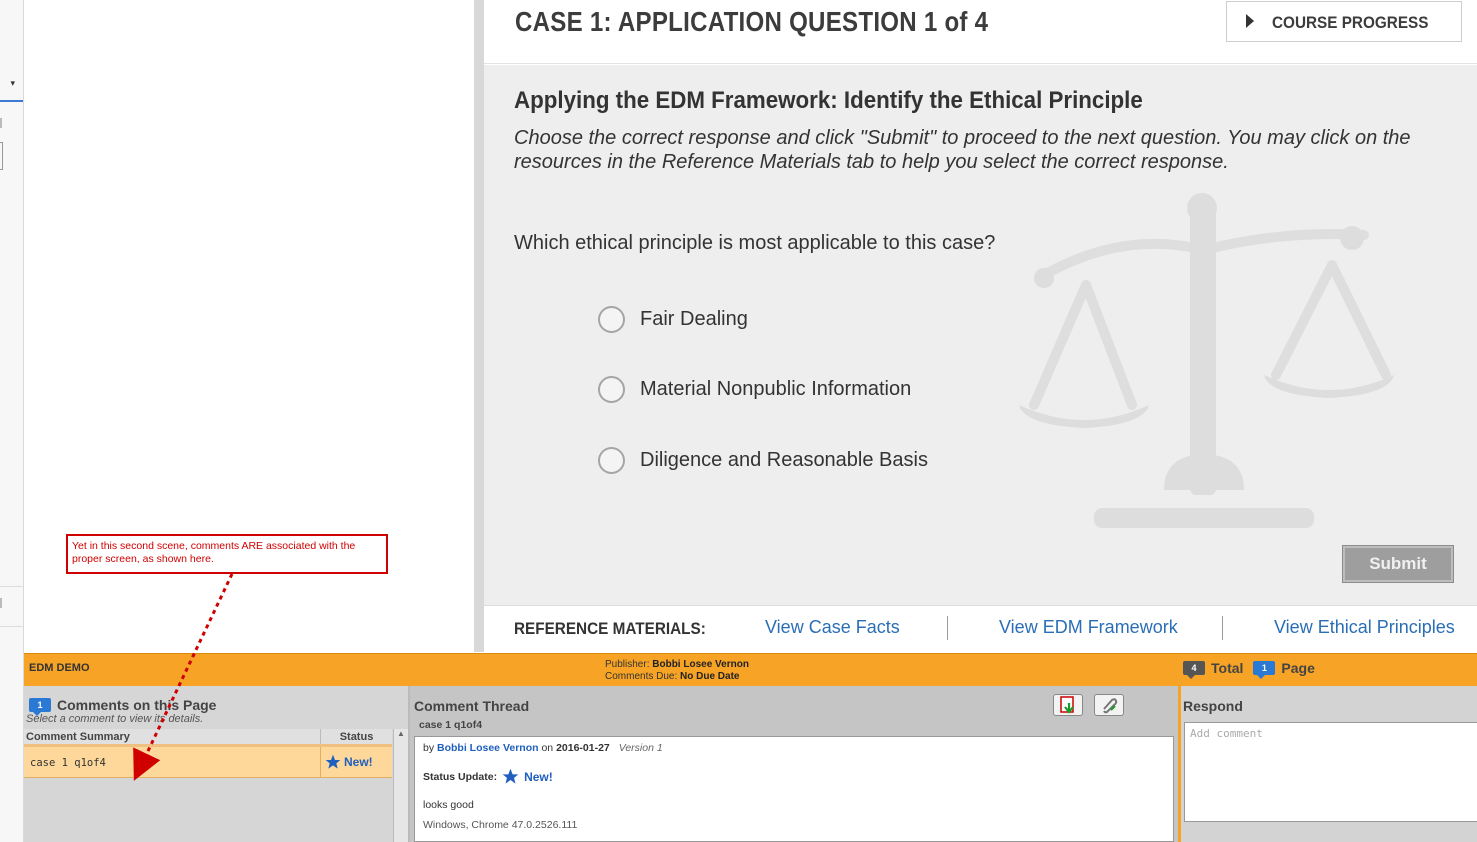 Image resolution: width=1477 pixels, height=842 pixels. I want to click on by-label: by, so click(429, 748).